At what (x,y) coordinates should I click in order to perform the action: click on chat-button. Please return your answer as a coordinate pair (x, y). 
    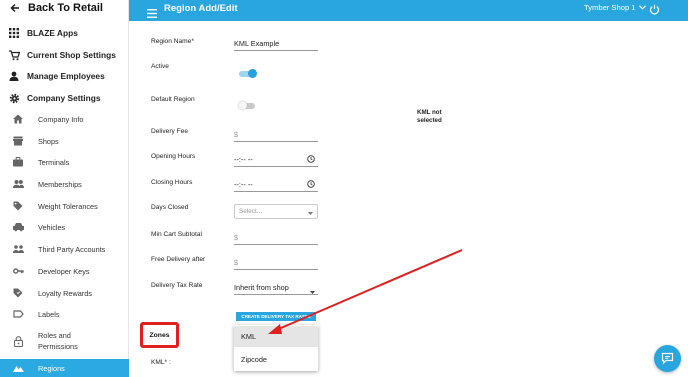
    Looking at the image, I should click on (667, 358).